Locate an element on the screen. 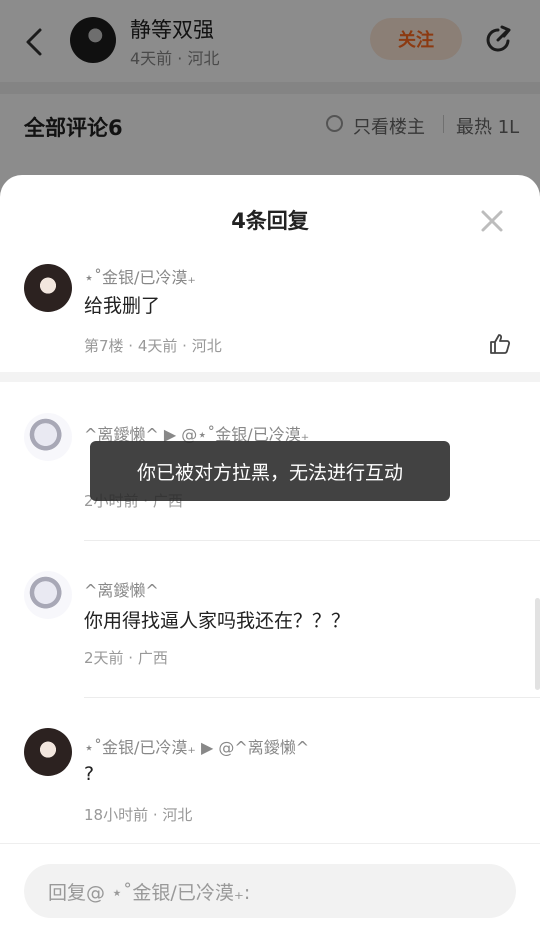 The image size is (540, 938). reply-meta: 18小时前 · 河北 is located at coordinates (138, 815).